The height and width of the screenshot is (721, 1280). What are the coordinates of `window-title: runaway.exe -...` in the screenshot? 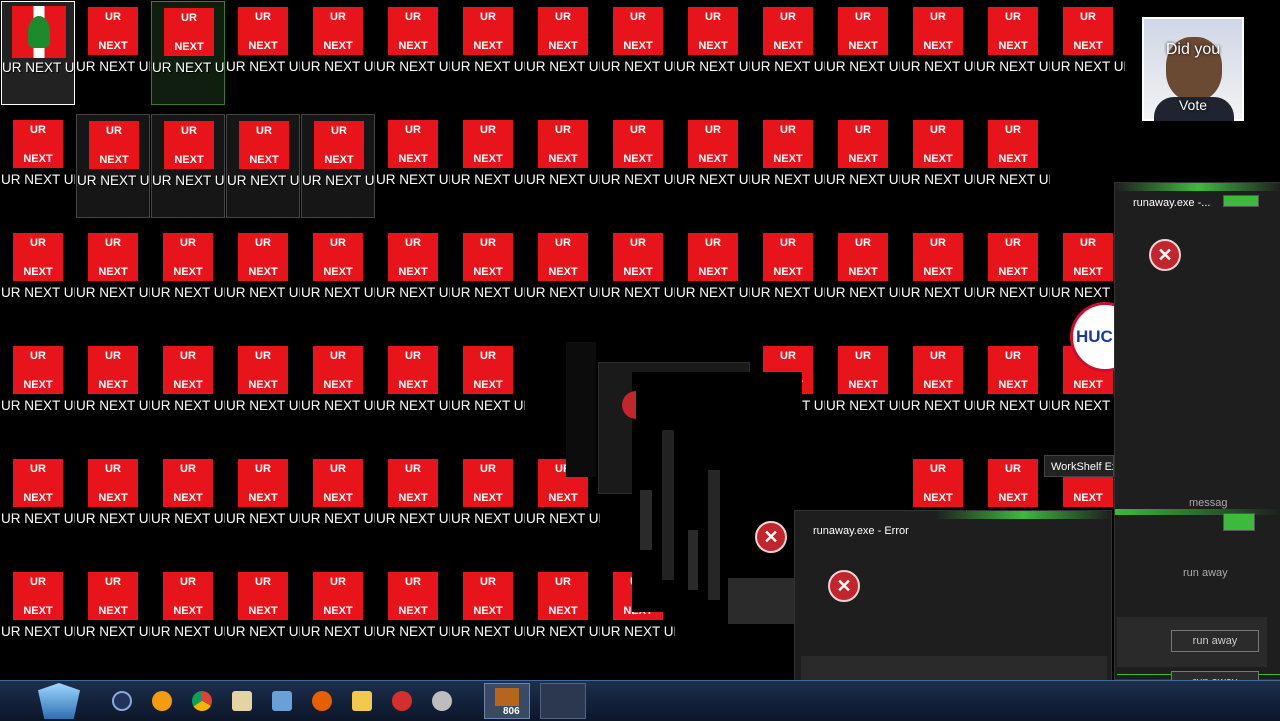 It's located at (1172, 203).